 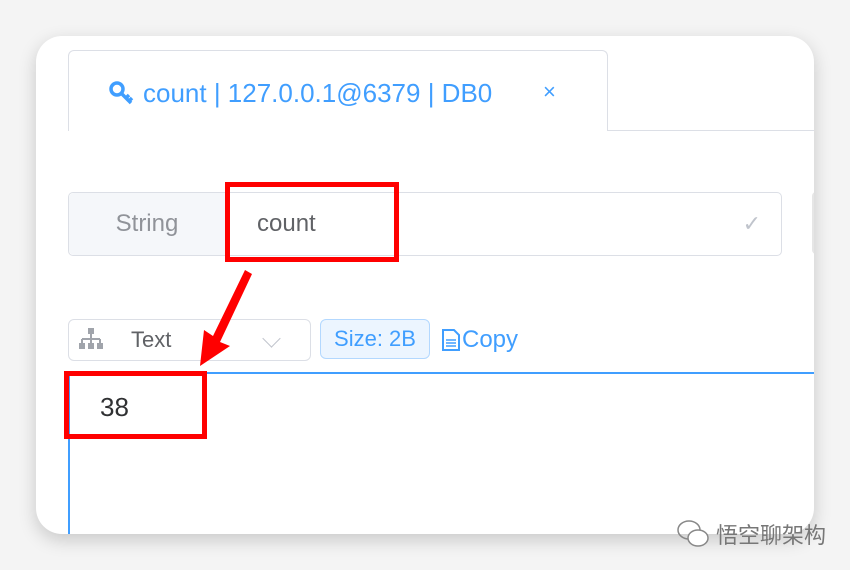 What do you see at coordinates (549, 92) in the screenshot?
I see `close-icon: ×` at bounding box center [549, 92].